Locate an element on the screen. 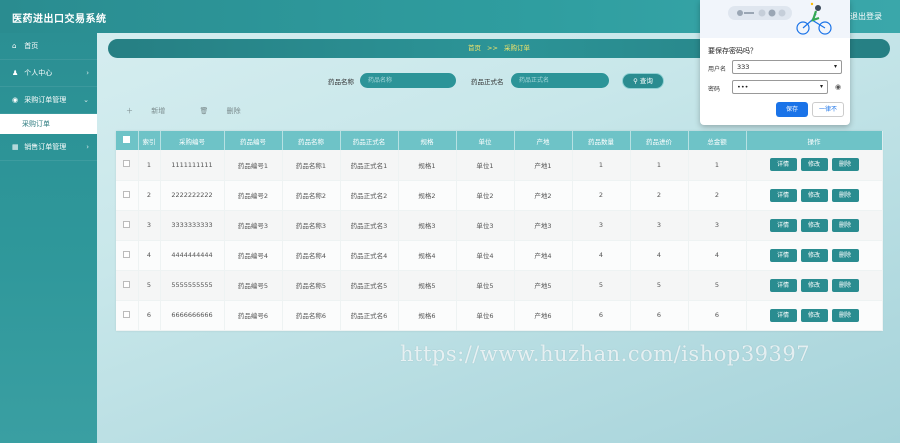 This screenshot has height=443, width=900. eye-icon: ◉ is located at coordinates (838, 87).